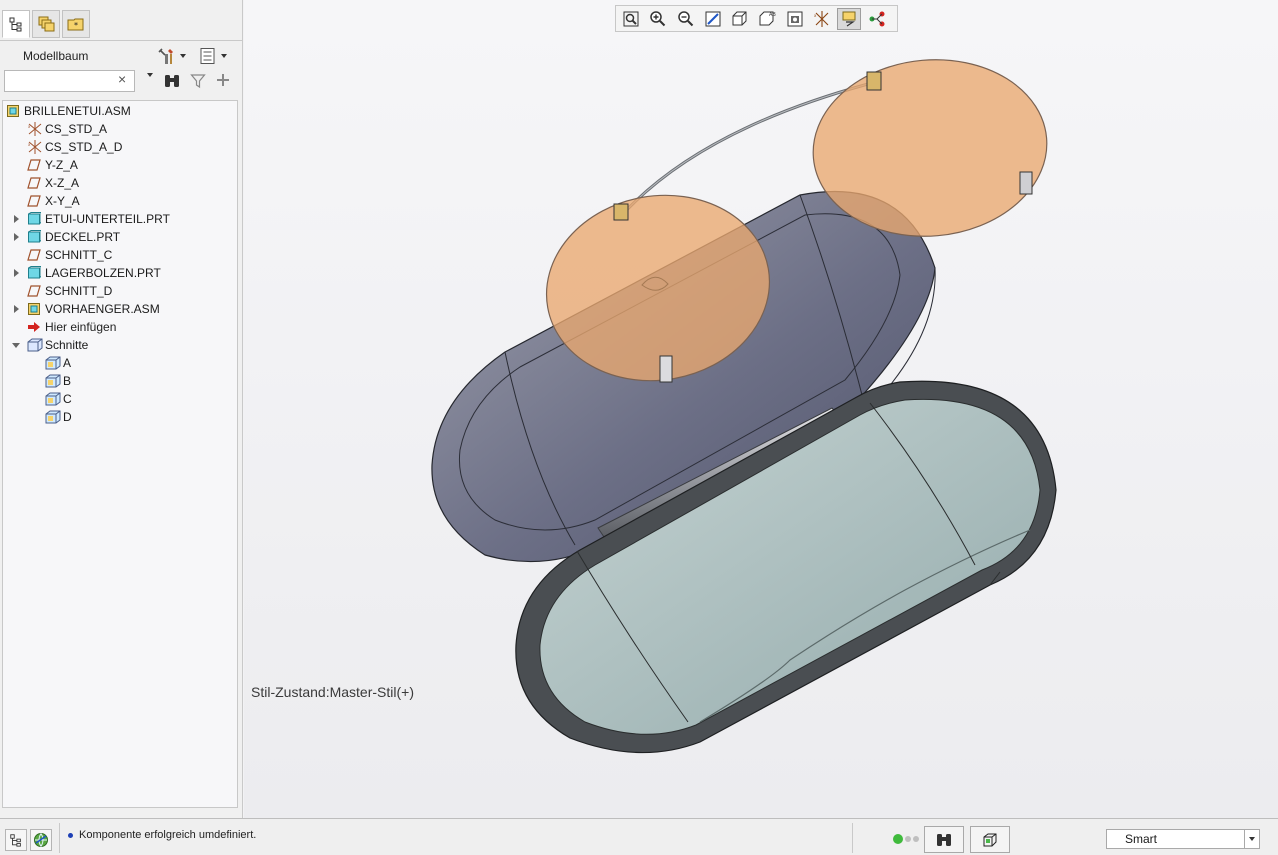 Image resolution: width=1278 pixels, height=855 pixels. I want to click on search-options-dropdown, so click(149, 75).